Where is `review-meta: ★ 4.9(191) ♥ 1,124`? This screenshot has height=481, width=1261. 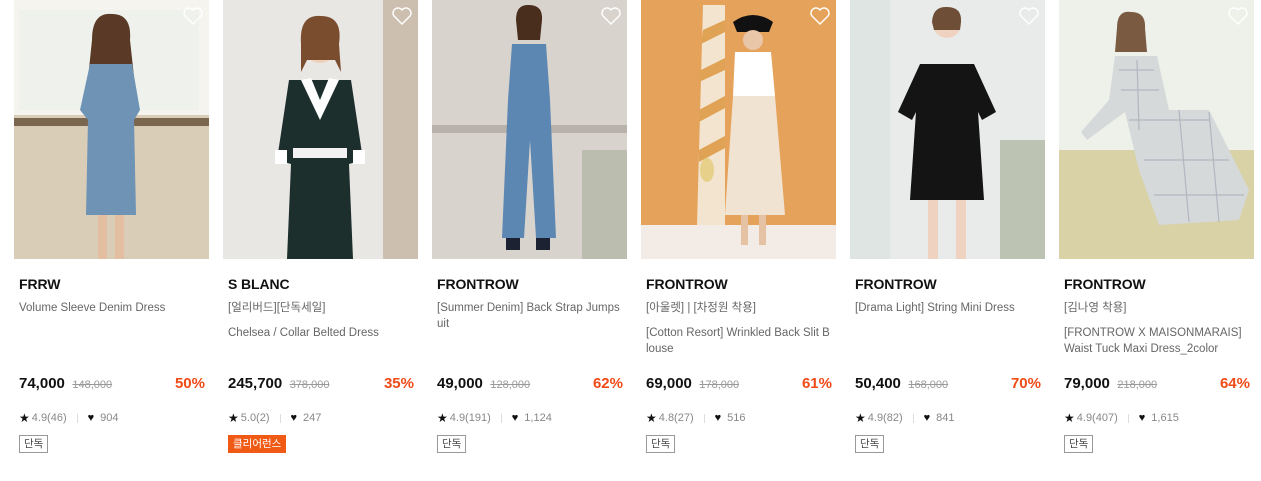
review-meta: ★ 4.9(191) ♥ 1,124 is located at coordinates (494, 418).